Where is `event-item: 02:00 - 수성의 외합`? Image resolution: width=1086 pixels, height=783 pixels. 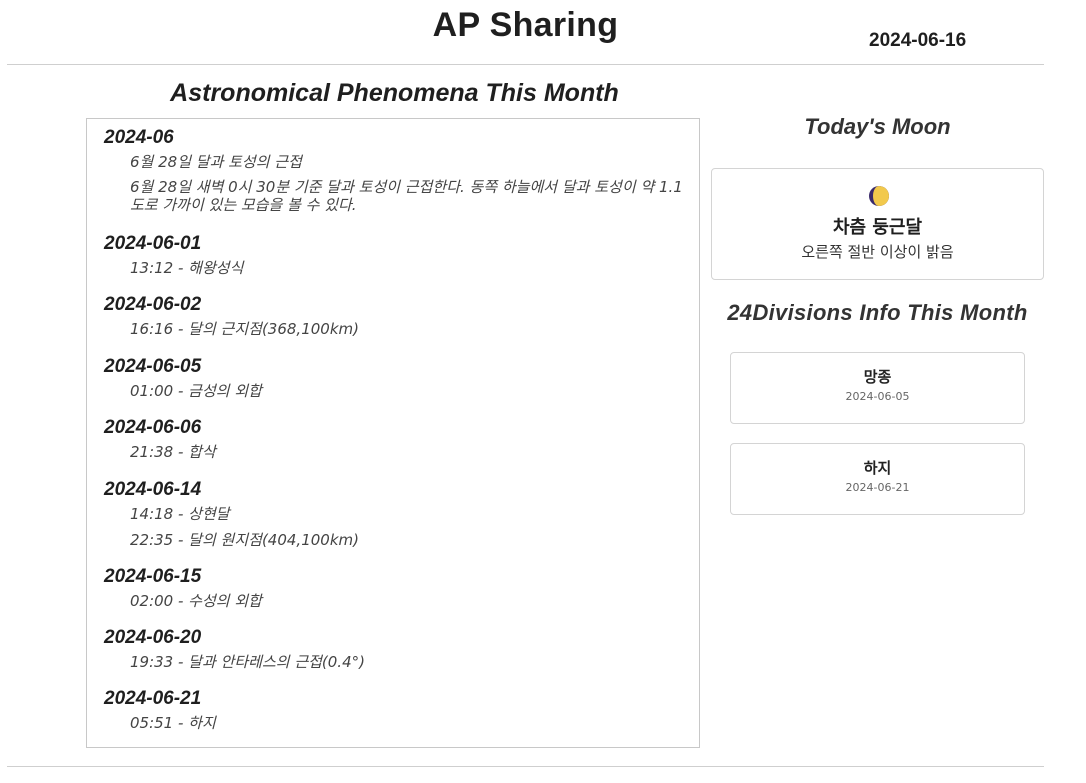 event-item: 02:00 - 수성의 외합 is located at coordinates (196, 601).